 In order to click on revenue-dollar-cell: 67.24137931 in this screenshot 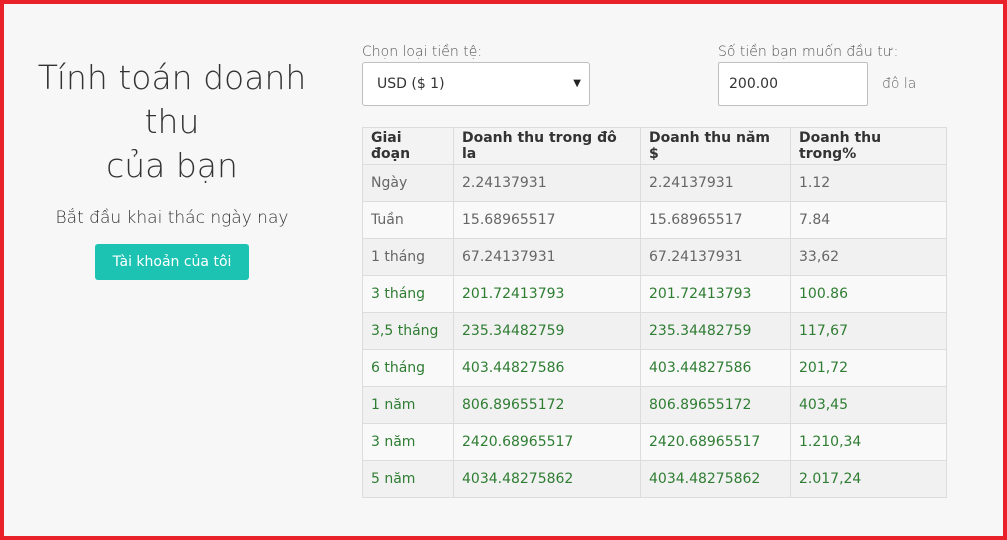, I will do `click(547, 257)`.